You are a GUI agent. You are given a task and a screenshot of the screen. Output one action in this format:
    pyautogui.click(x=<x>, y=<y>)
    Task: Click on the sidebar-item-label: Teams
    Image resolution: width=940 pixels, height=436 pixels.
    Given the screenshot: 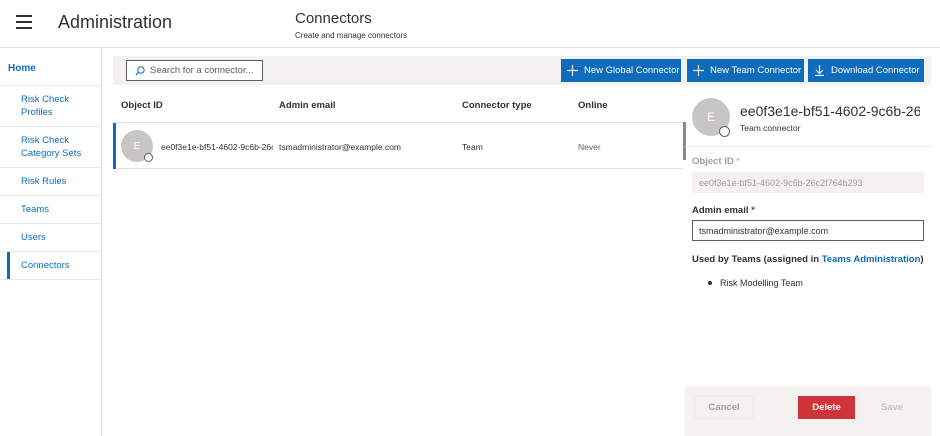 What is the action you would take?
    pyautogui.click(x=35, y=209)
    